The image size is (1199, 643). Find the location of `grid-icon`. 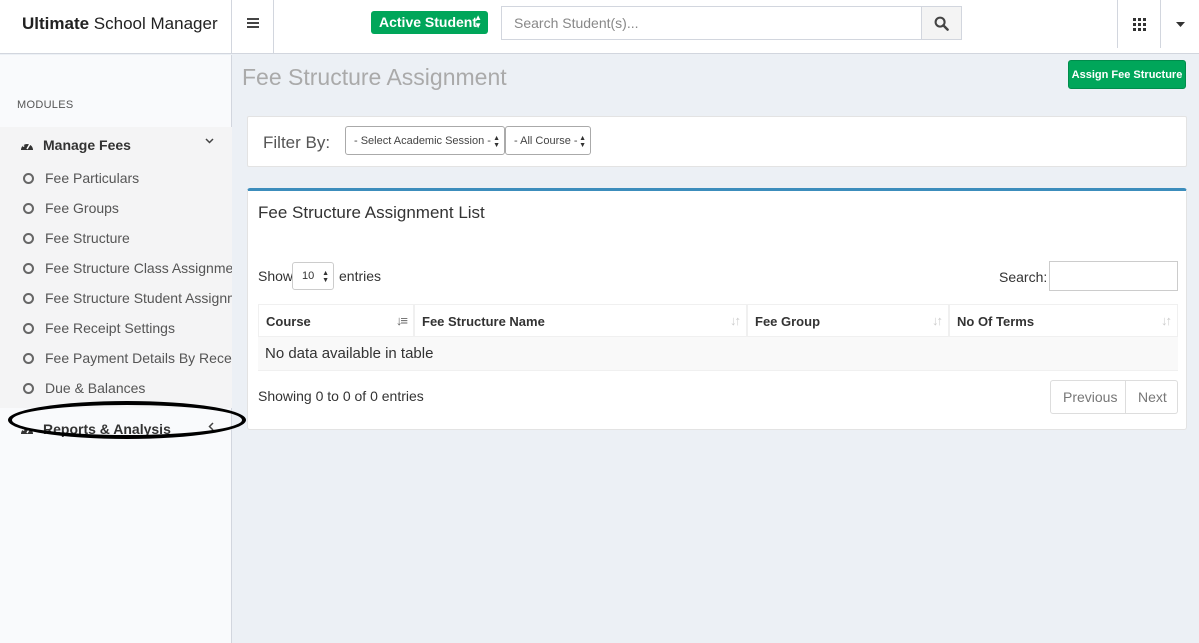

grid-icon is located at coordinates (1139, 24).